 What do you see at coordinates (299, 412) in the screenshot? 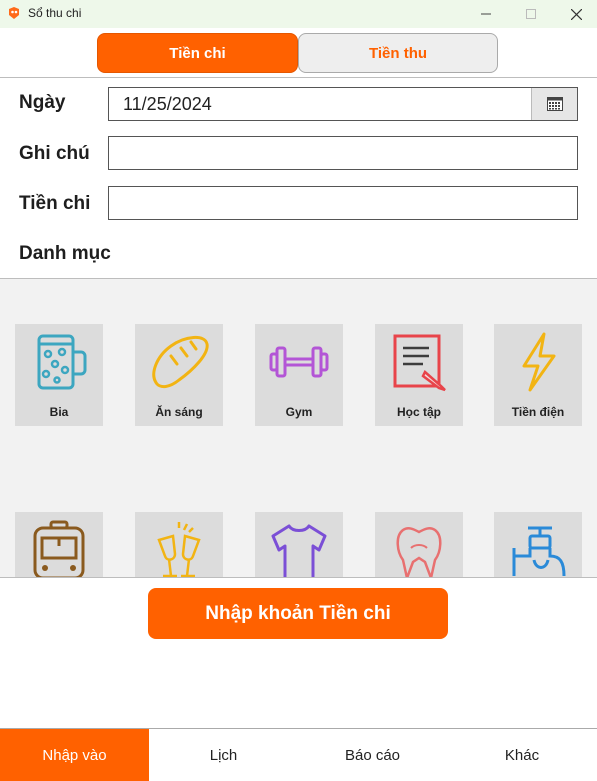
I see `category-label-text: Gym` at bounding box center [299, 412].